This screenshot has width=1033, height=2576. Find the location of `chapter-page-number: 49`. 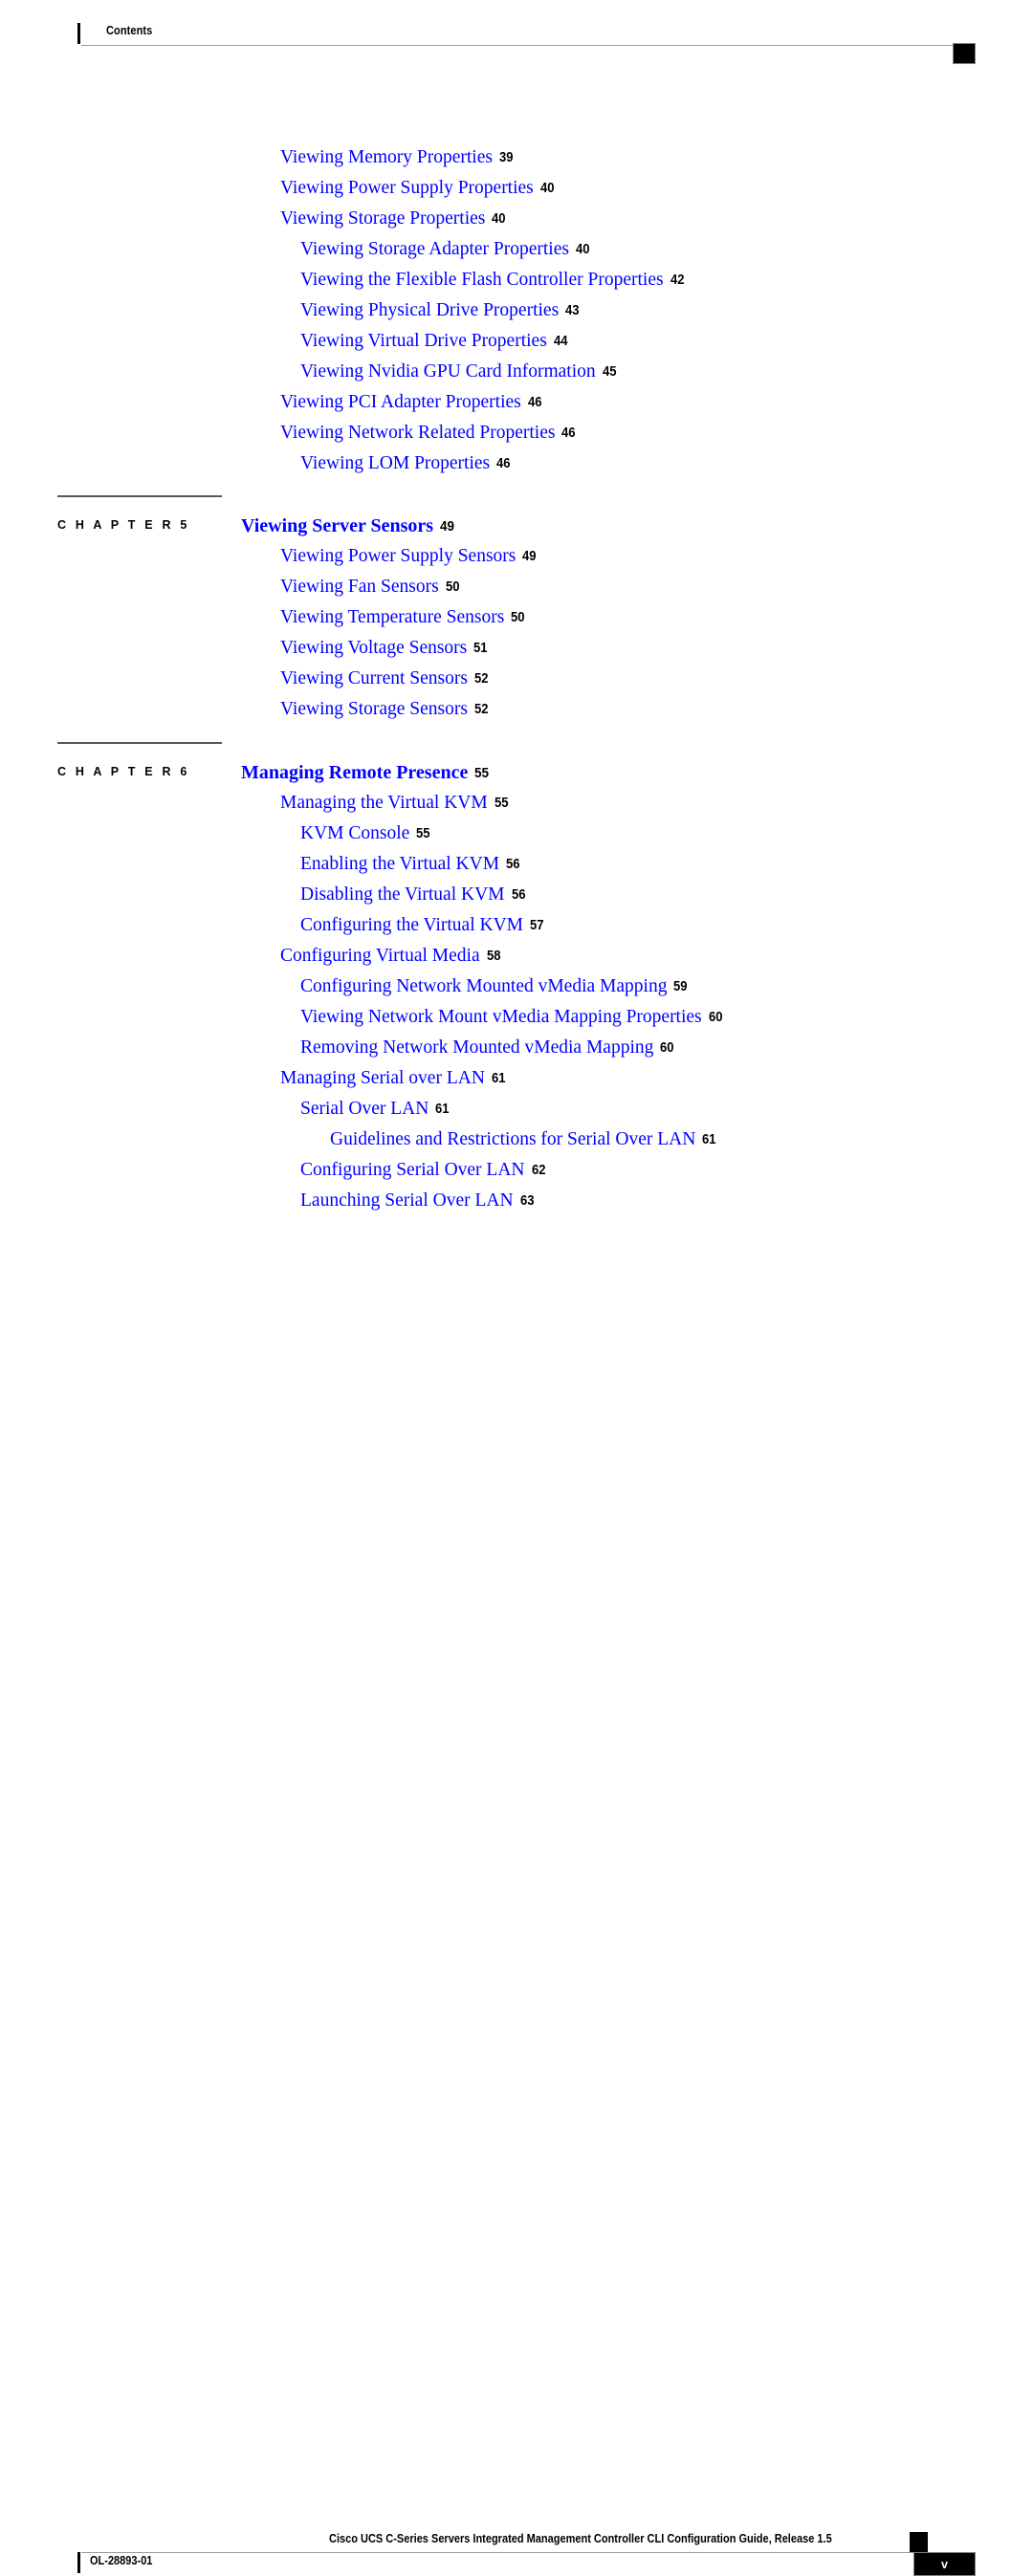

chapter-page-number: 49 is located at coordinates (447, 526).